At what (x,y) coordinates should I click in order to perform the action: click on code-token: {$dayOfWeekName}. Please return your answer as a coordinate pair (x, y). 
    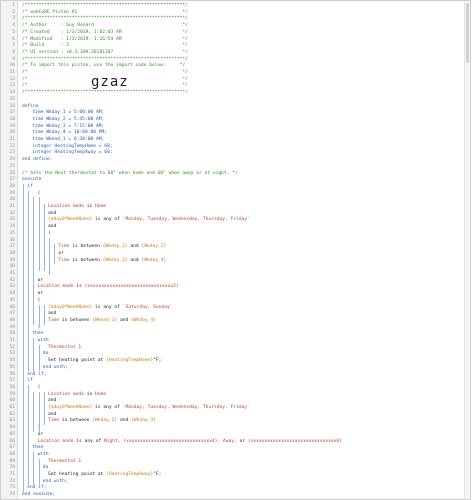
    Looking at the image, I should click on (72, 220).